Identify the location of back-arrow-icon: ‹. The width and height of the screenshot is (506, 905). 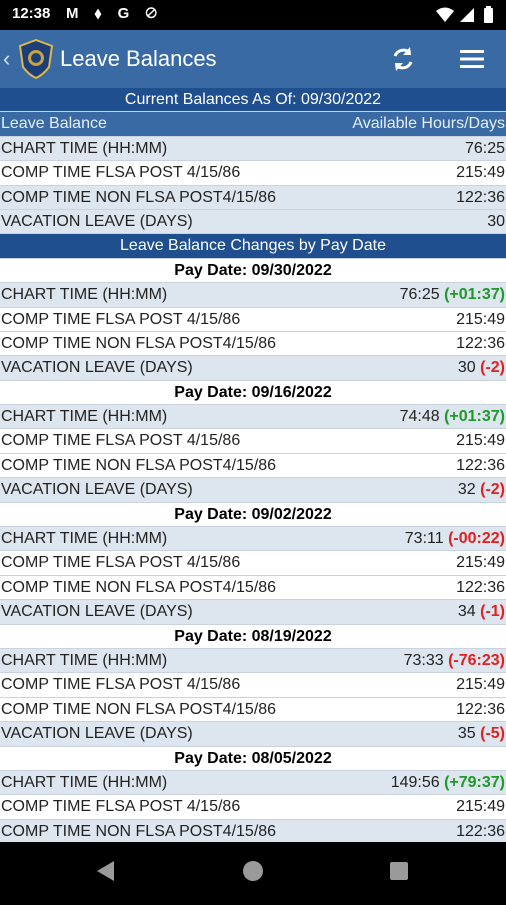
(6, 59).